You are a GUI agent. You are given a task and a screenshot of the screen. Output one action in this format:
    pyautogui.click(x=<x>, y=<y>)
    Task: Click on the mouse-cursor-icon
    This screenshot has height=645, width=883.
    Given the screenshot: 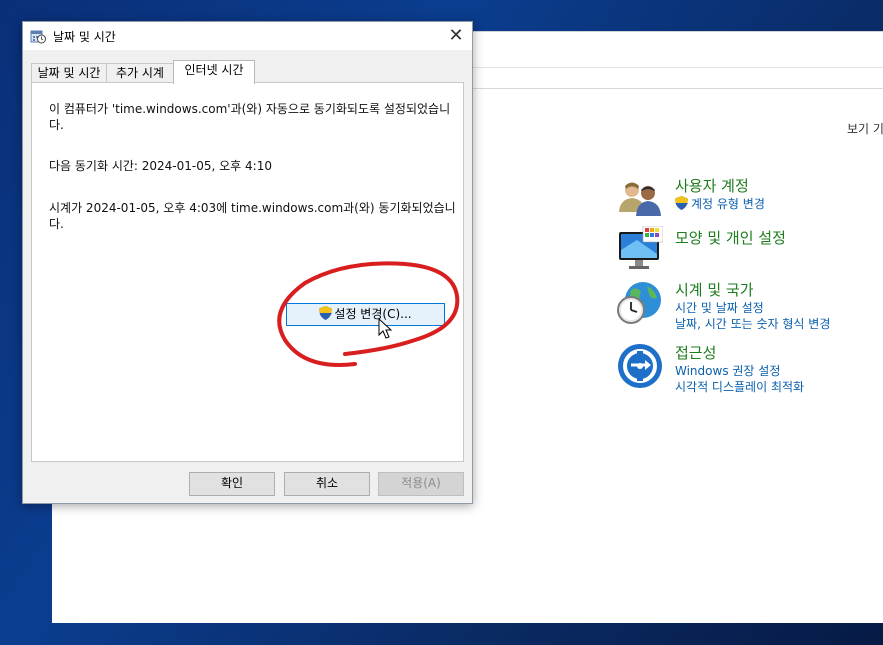 What is the action you would take?
    pyautogui.click(x=385, y=328)
    